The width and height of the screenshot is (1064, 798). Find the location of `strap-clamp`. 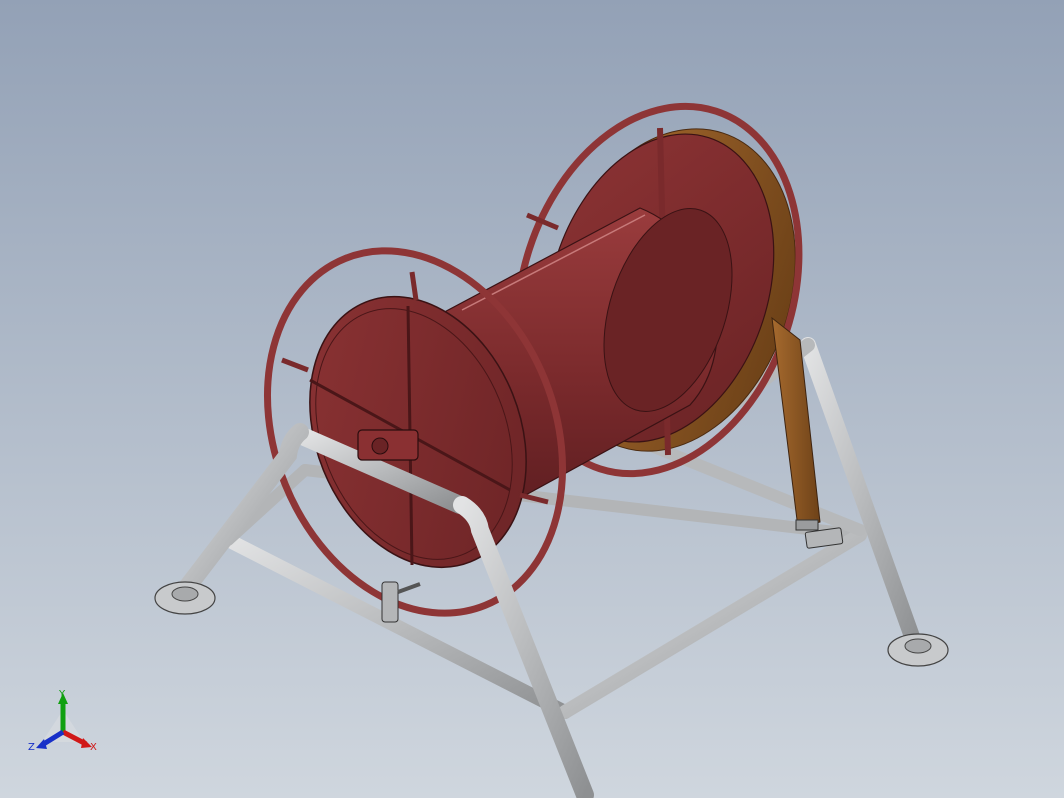

strap-clamp is located at coordinates (807, 525).